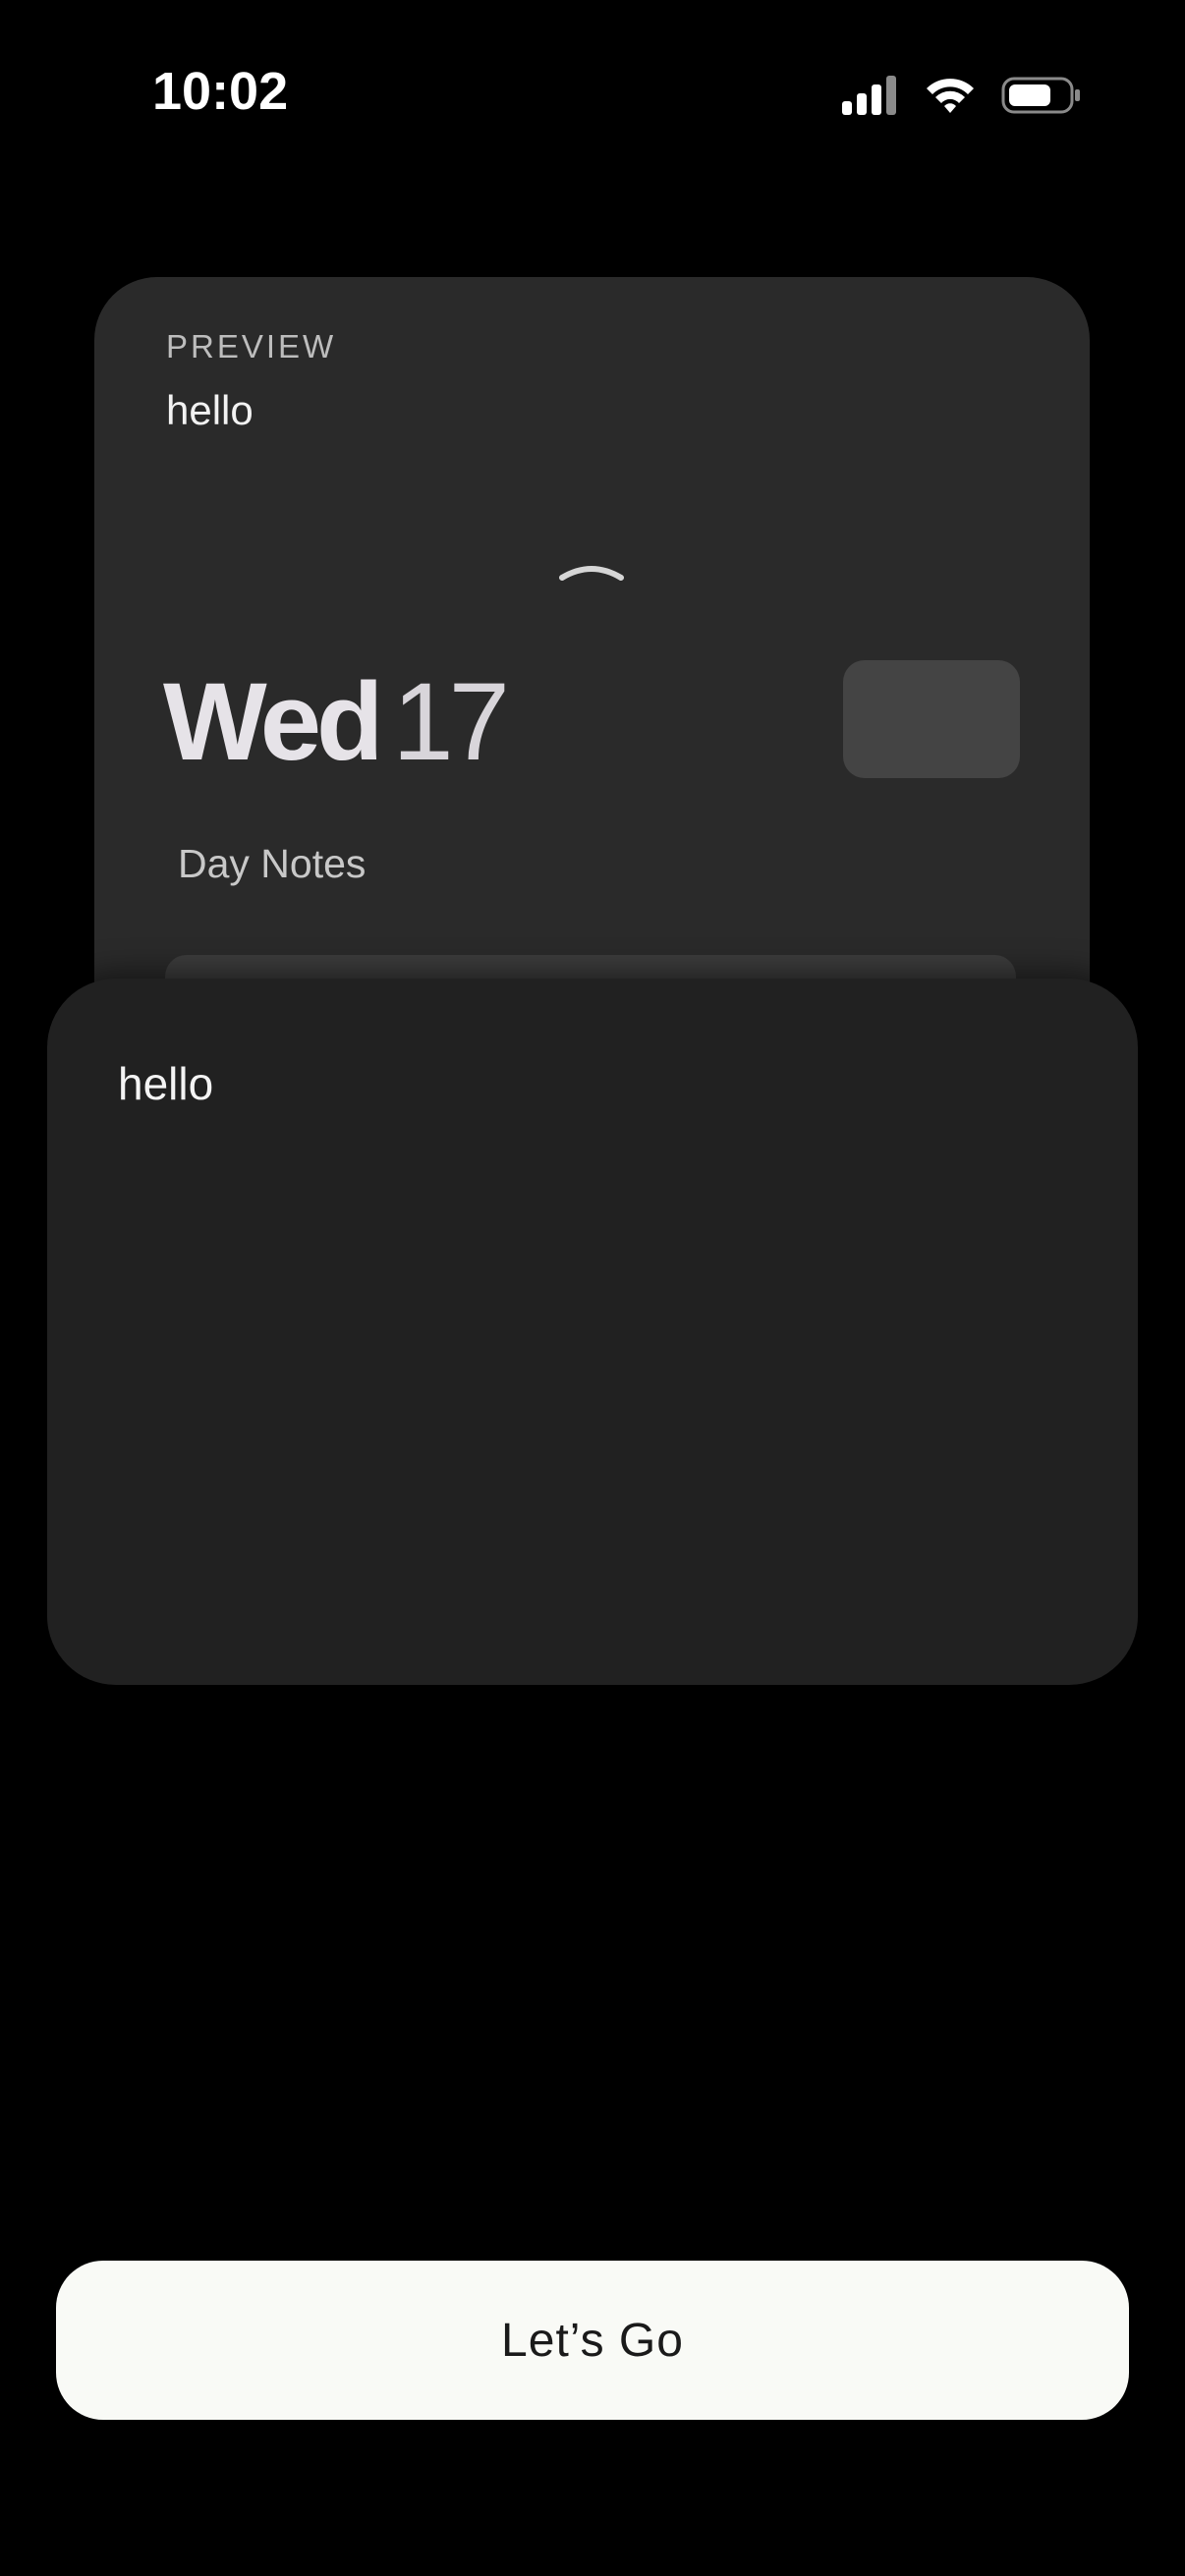 The image size is (1185, 2576). Describe the element at coordinates (869, 95) in the screenshot. I see `cellular-signal-icon` at that location.